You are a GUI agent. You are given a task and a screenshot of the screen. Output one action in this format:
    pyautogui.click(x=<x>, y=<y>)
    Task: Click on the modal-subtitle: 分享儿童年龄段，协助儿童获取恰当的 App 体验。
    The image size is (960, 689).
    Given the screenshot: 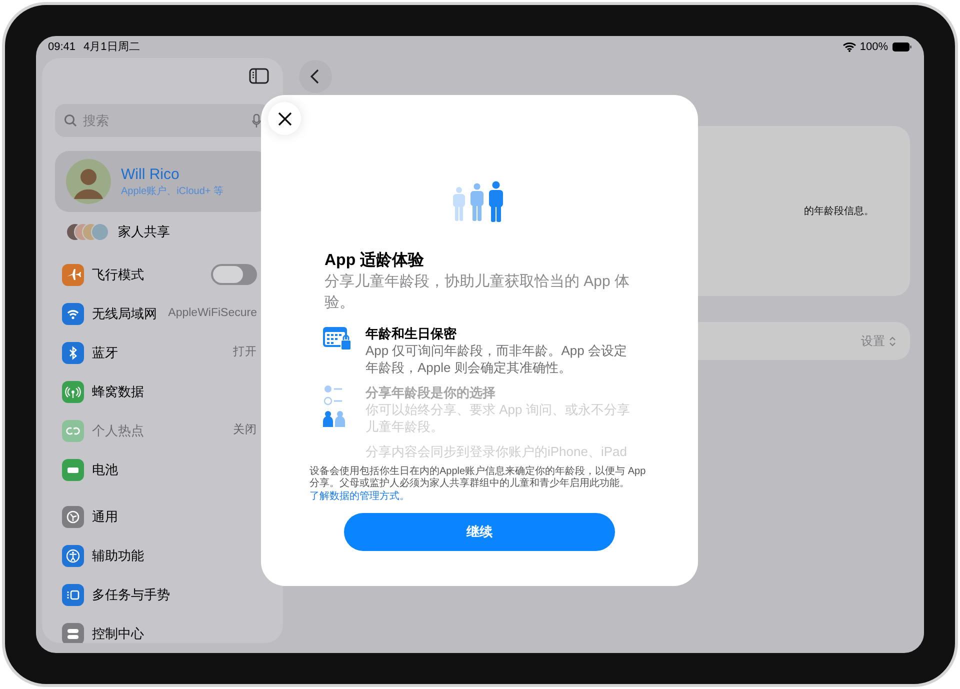 What is the action you would take?
    pyautogui.click(x=477, y=292)
    